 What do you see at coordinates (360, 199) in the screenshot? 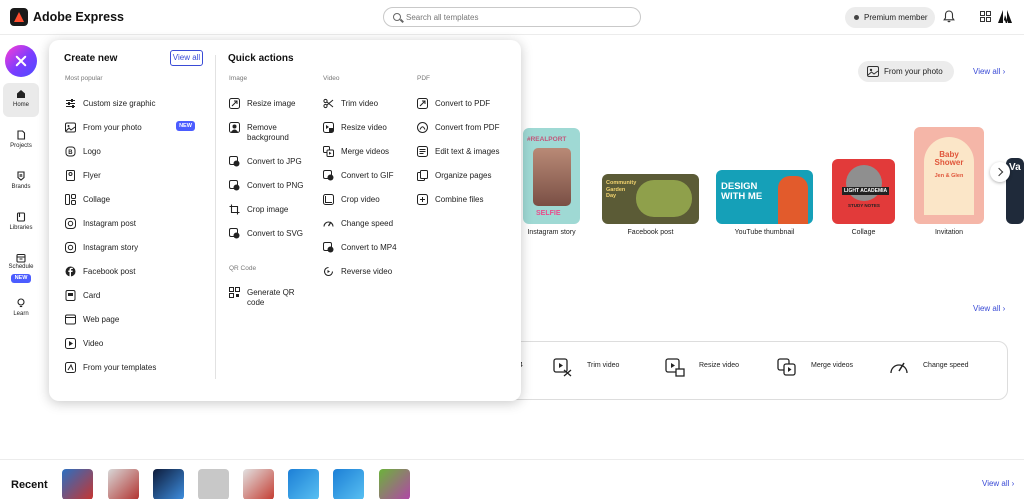
I see `menu-item-label: Crop video` at bounding box center [360, 199].